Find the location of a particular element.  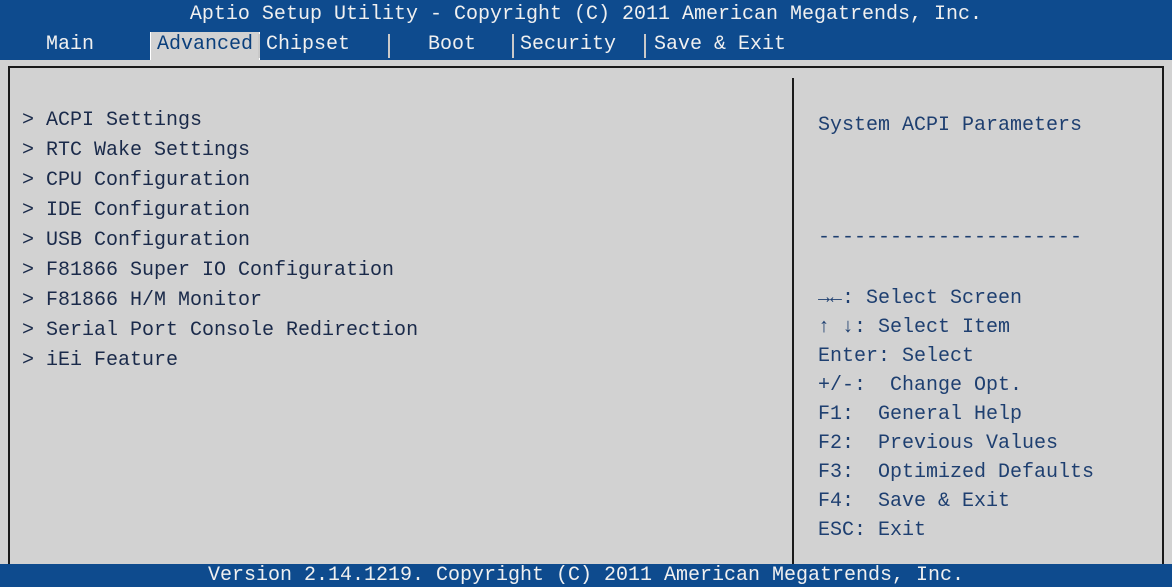

menu-item-rtc-wake-settings: > RTC Wake Settings is located at coordinates (220, 151).